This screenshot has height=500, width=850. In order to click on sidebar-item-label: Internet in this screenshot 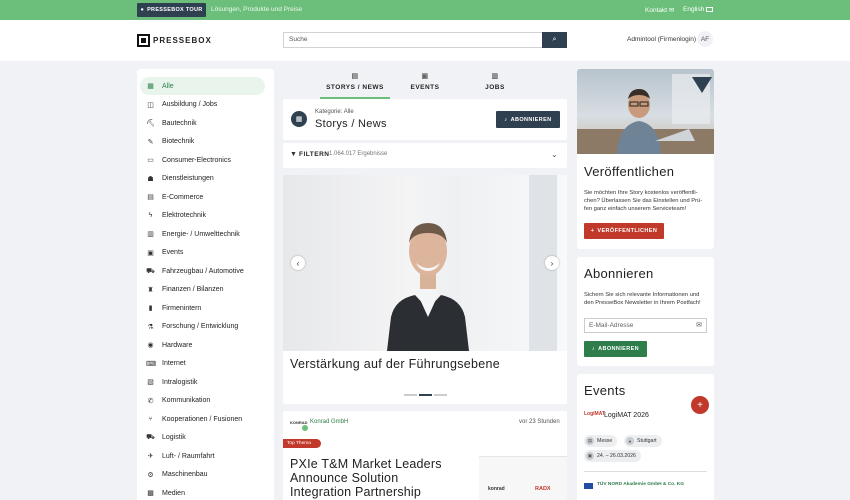, I will do `click(174, 363)`.